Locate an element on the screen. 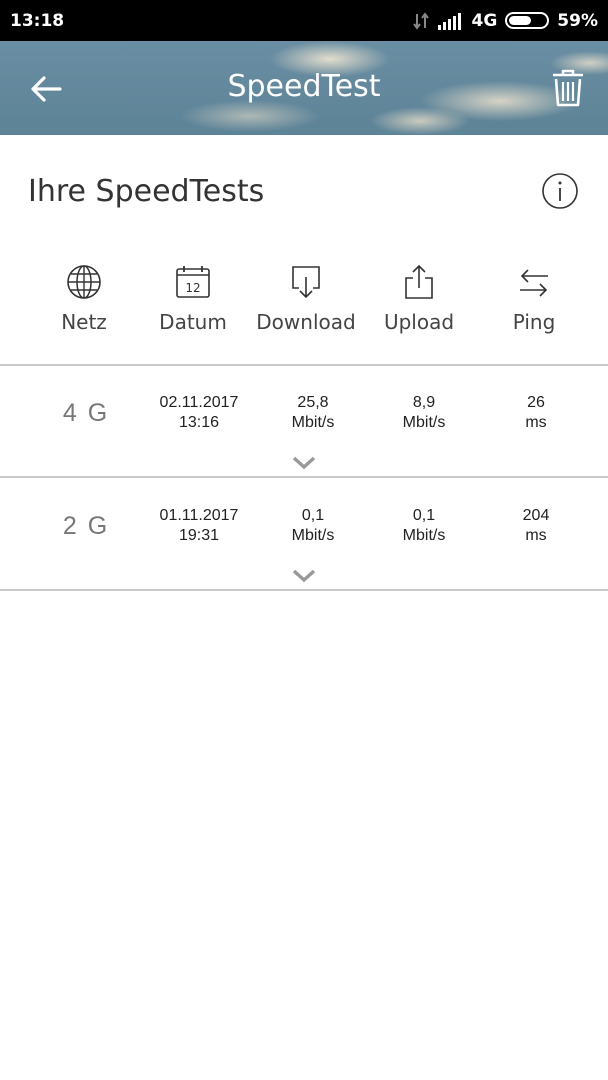 The width and height of the screenshot is (608, 1080). download-value: 25,8 is located at coordinates (313, 402).